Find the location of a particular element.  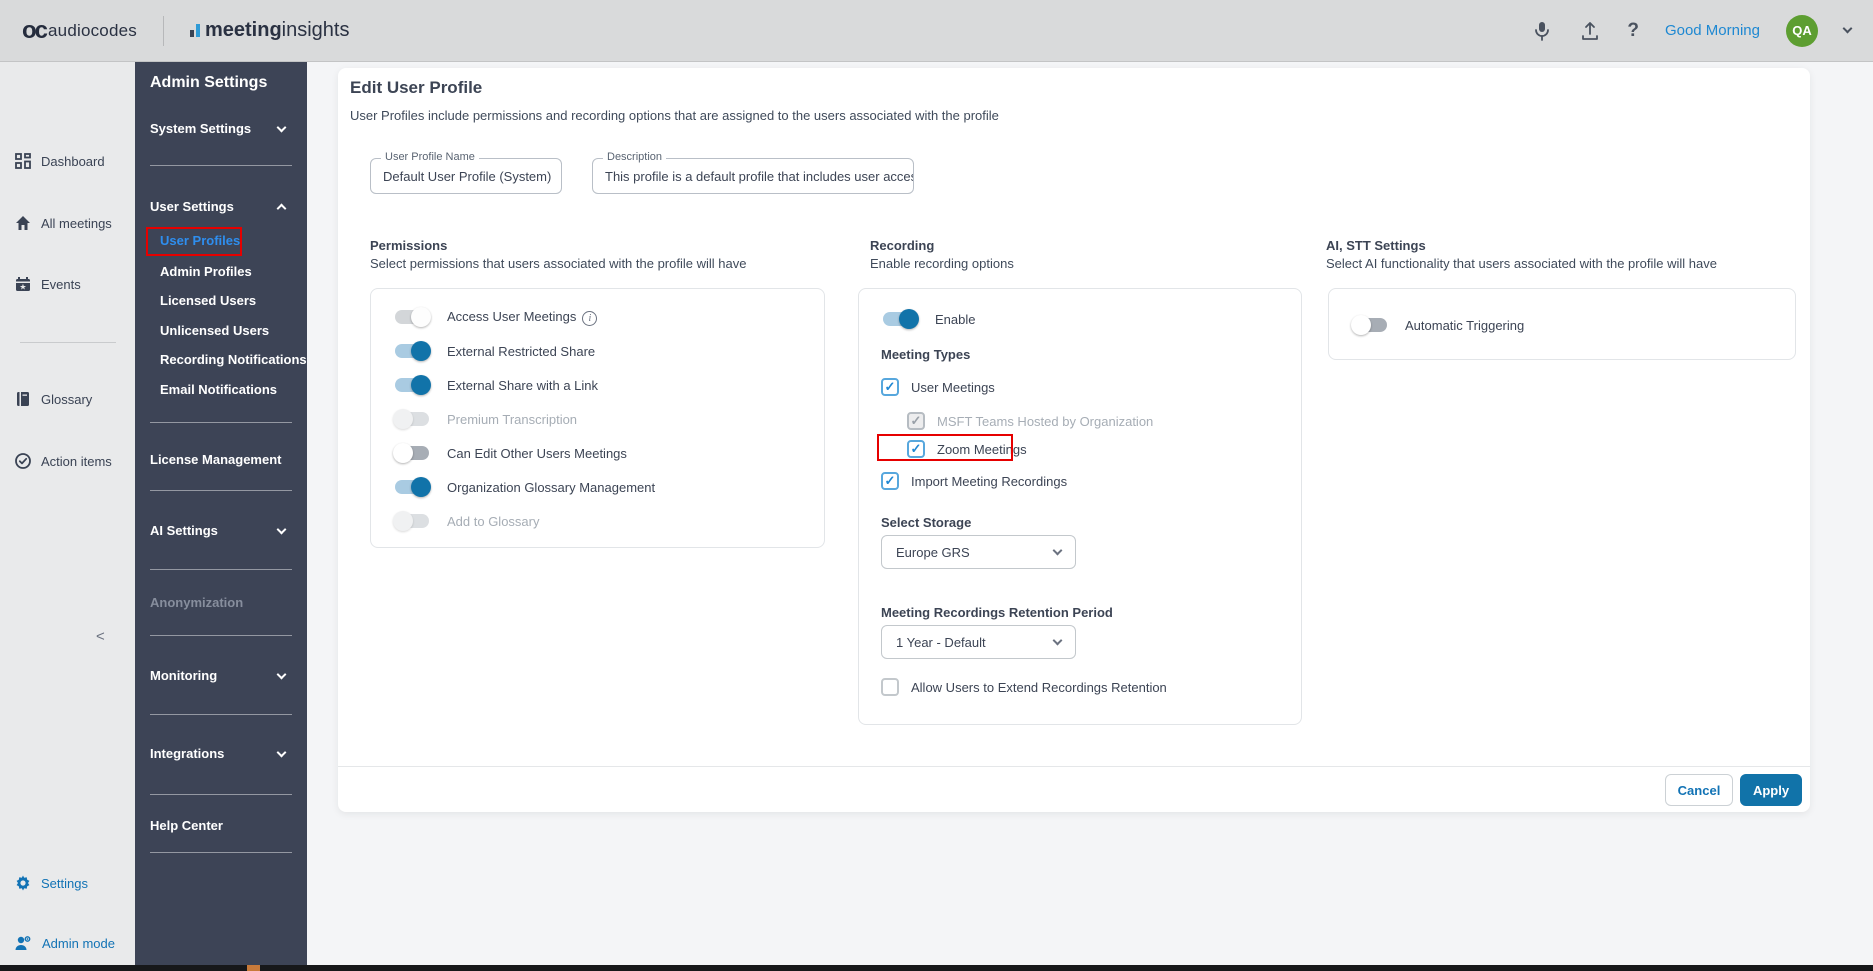

import-meeting-recordings-checkbox: ✓ is located at coordinates (890, 481).